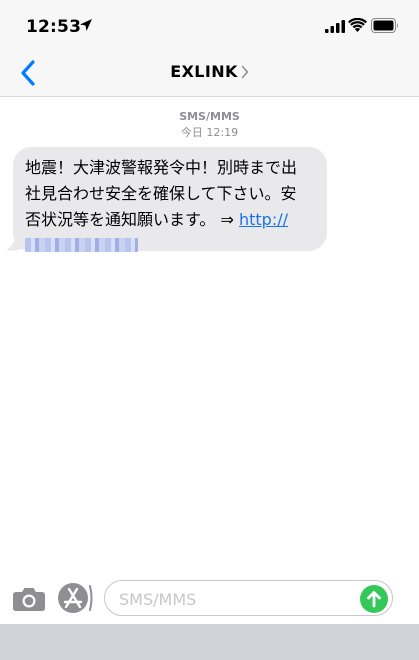 This screenshot has height=660, width=419. I want to click on message-text: 否状況等を通知願います。 ⇒, so click(132, 219).